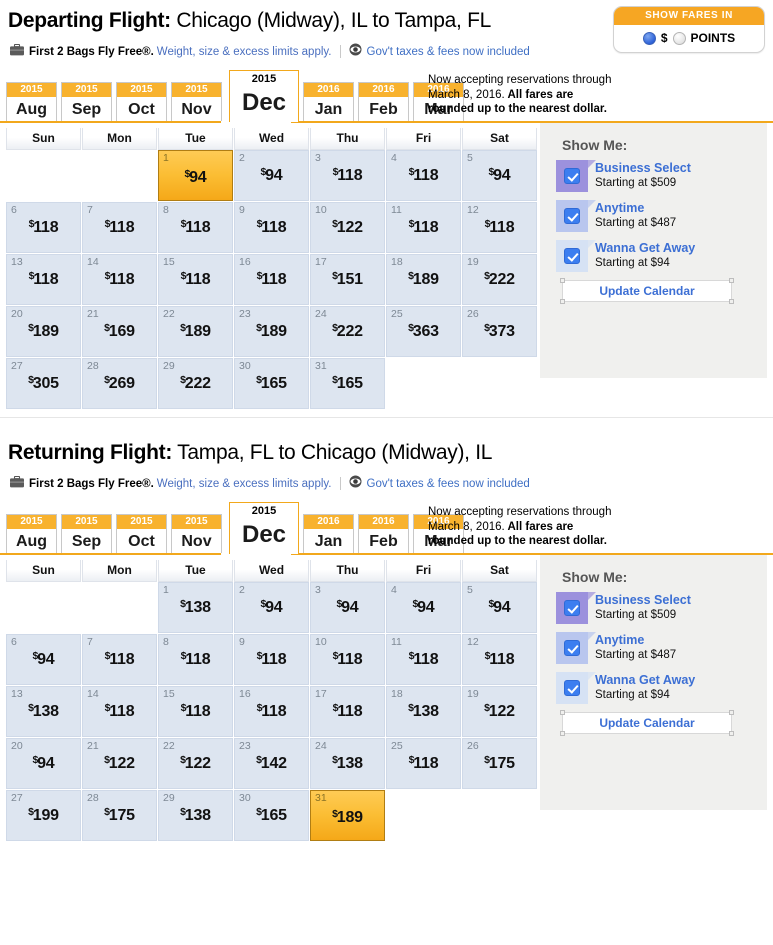  I want to click on calendar-day-cell: 24 $138, so click(347, 763).